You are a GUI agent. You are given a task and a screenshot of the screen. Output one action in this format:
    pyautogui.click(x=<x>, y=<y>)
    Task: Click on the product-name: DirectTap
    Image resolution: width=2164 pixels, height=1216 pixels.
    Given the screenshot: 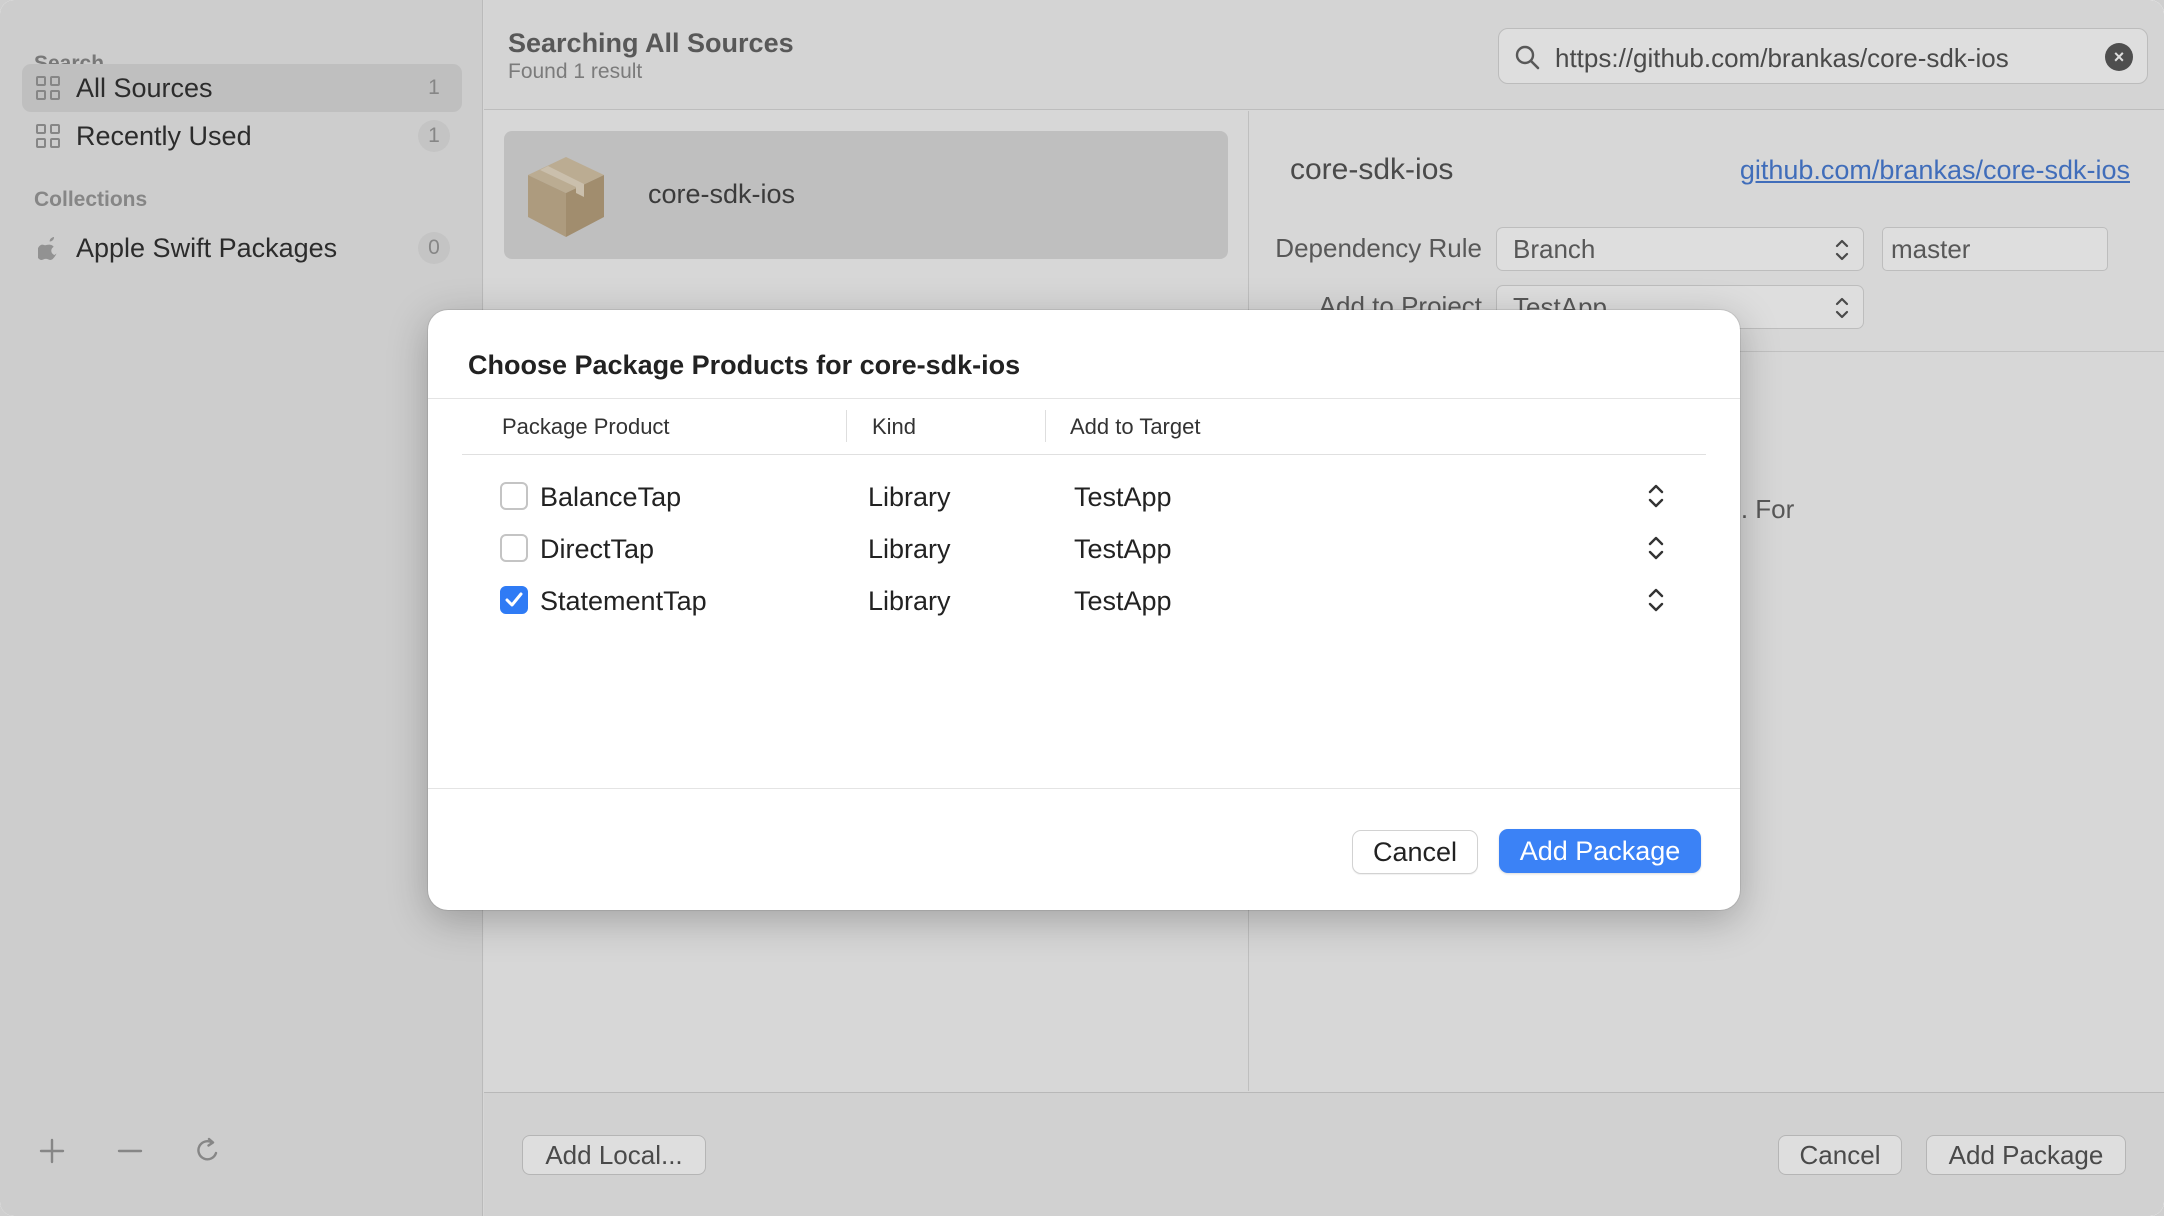 What is the action you would take?
    pyautogui.click(x=597, y=549)
    